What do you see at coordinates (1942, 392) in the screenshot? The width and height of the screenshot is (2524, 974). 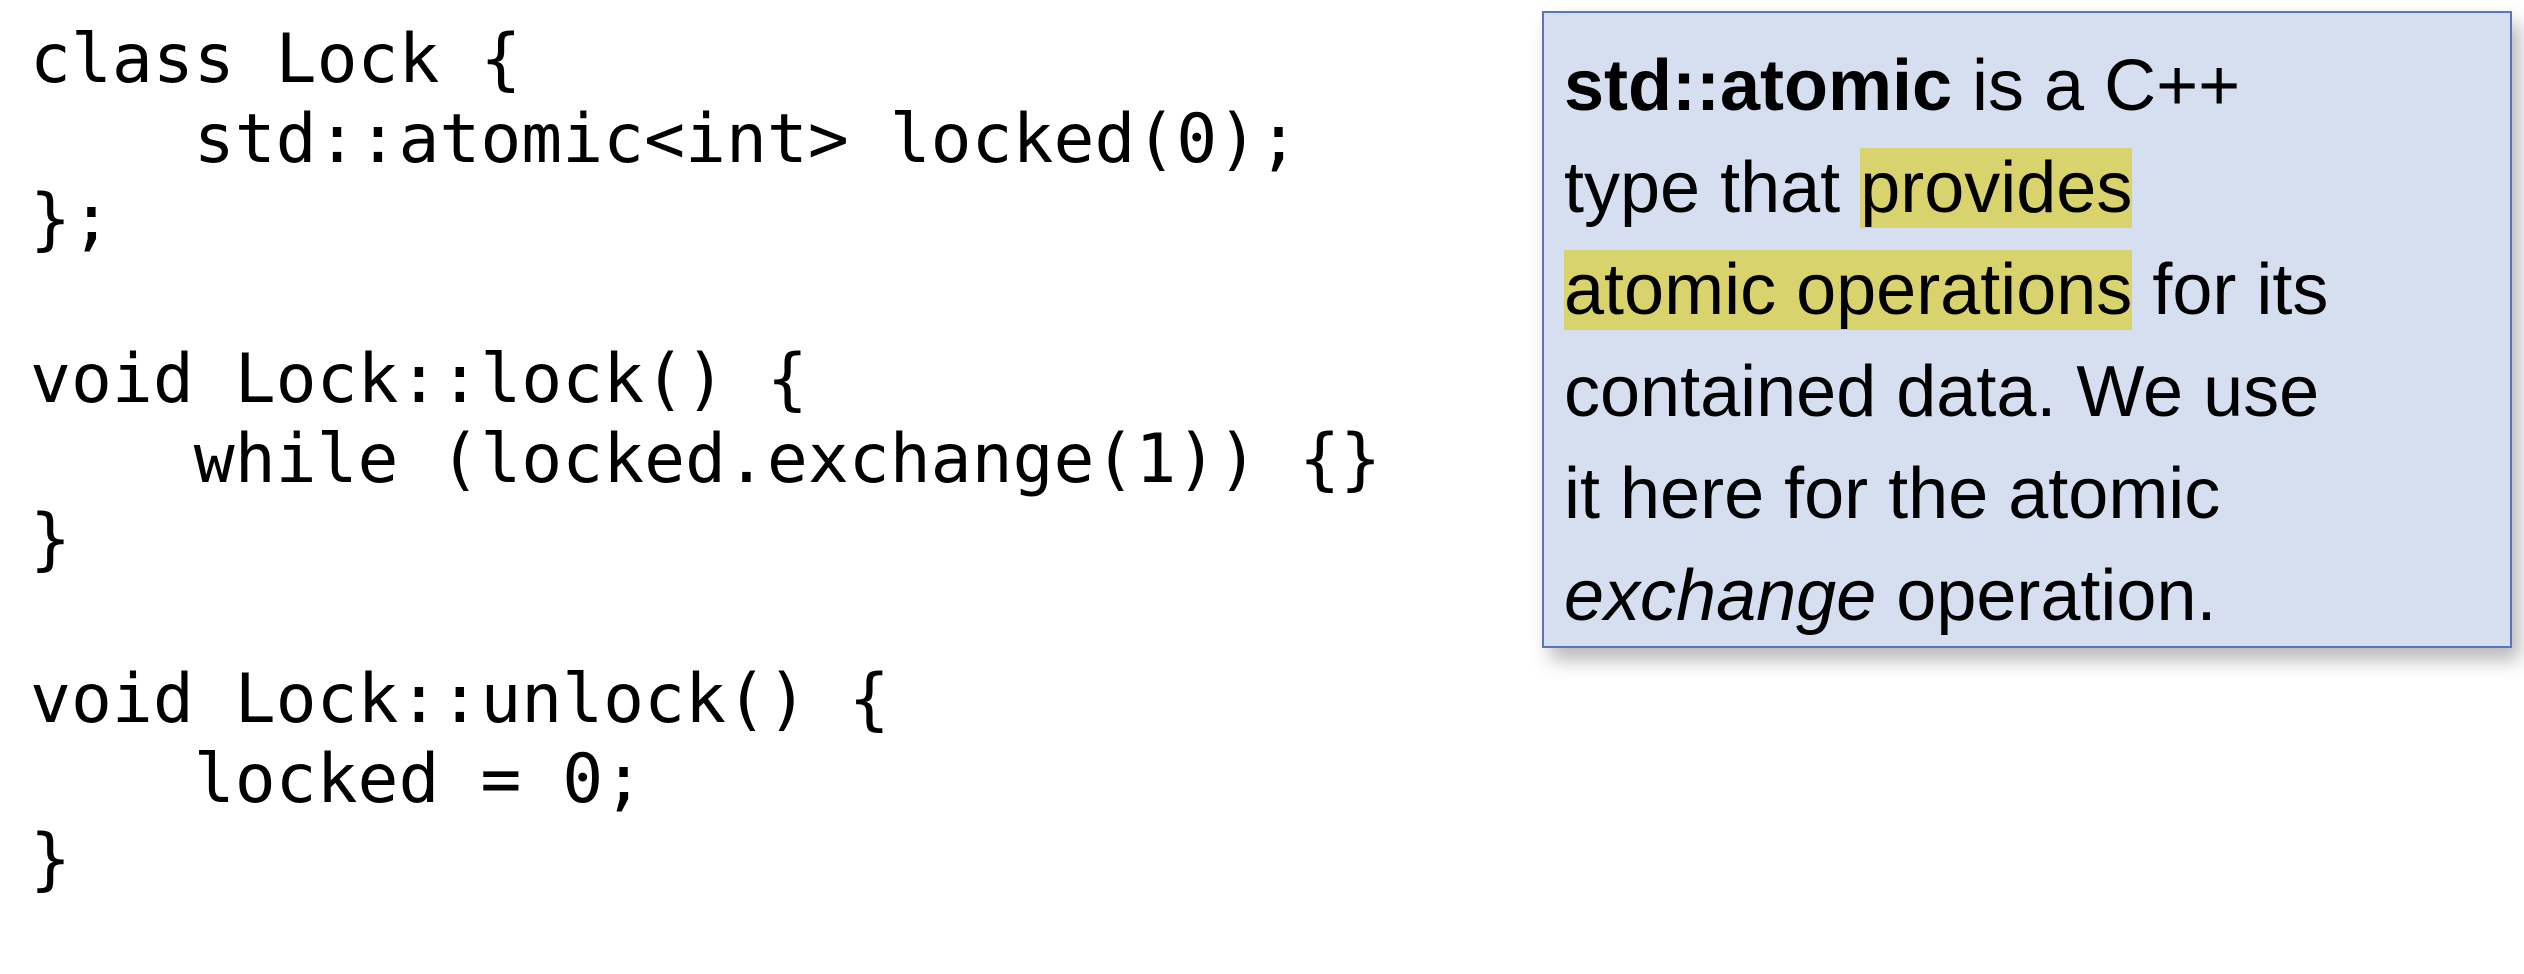 I see `callout-line: contained data. We use` at bounding box center [1942, 392].